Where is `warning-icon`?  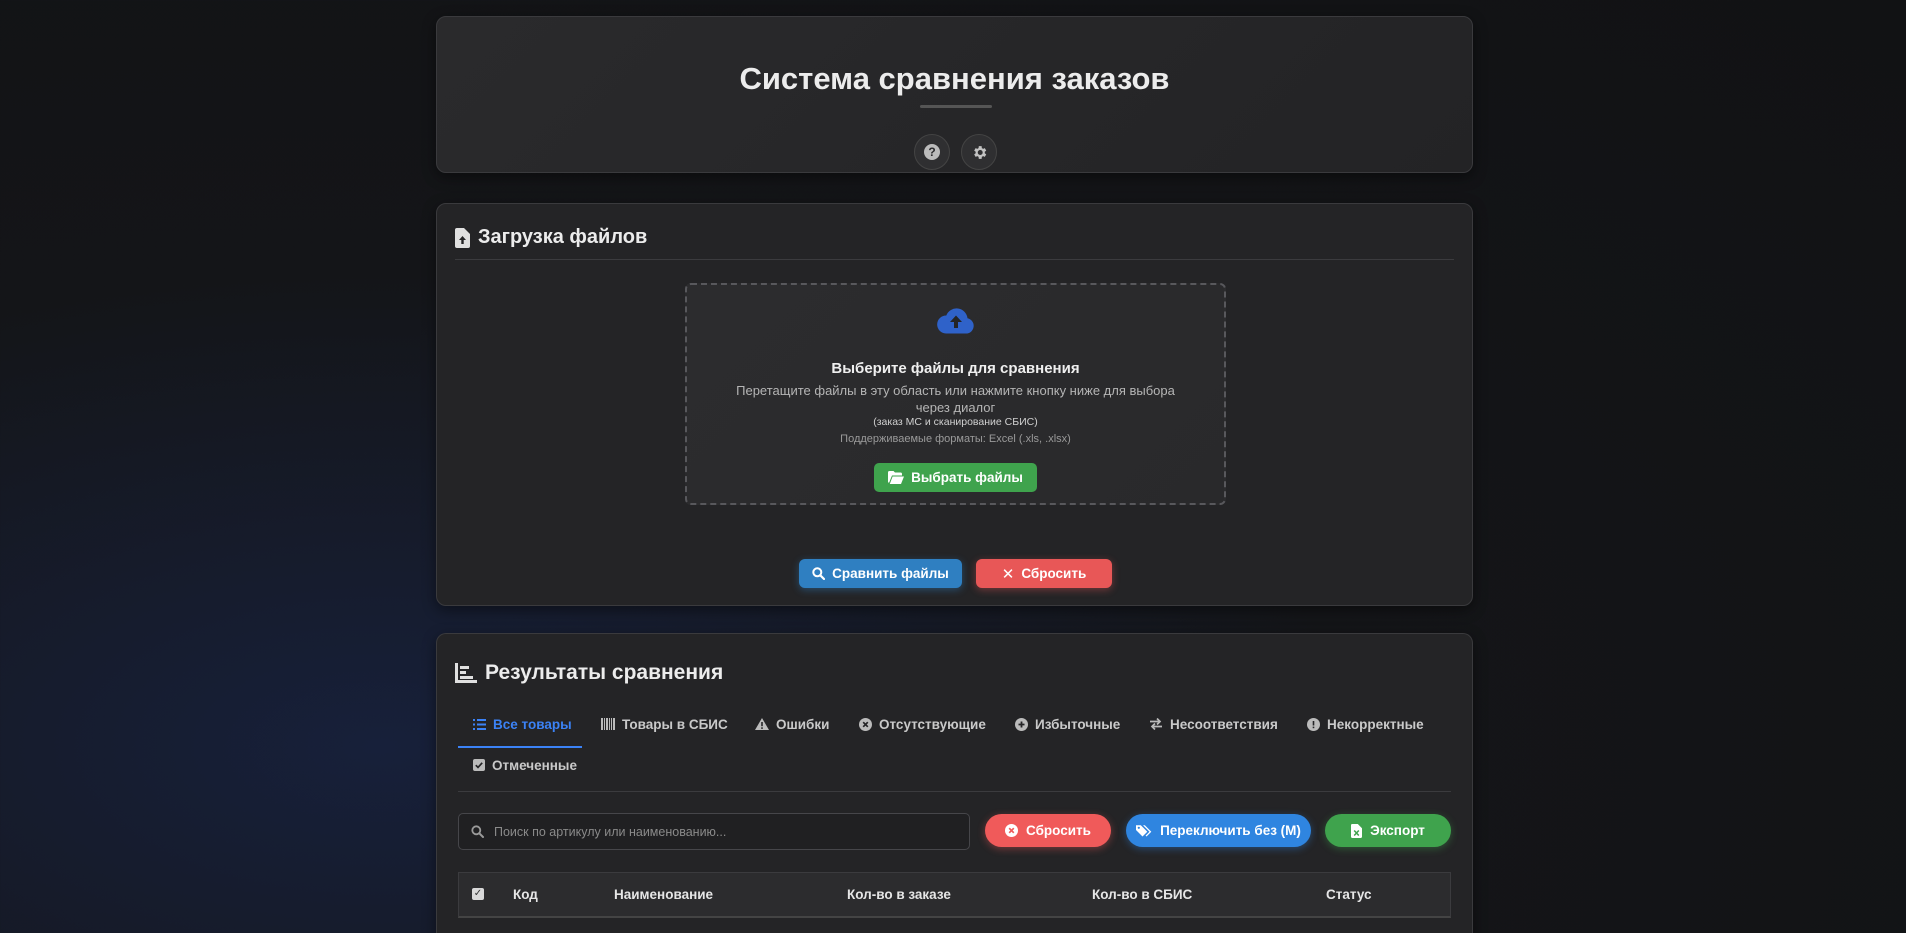
warning-icon is located at coordinates (762, 724).